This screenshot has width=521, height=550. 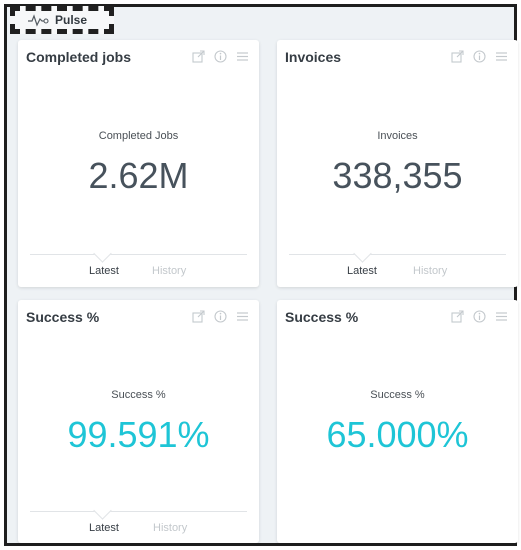 I want to click on metric-value: 65.000%, so click(x=397, y=434).